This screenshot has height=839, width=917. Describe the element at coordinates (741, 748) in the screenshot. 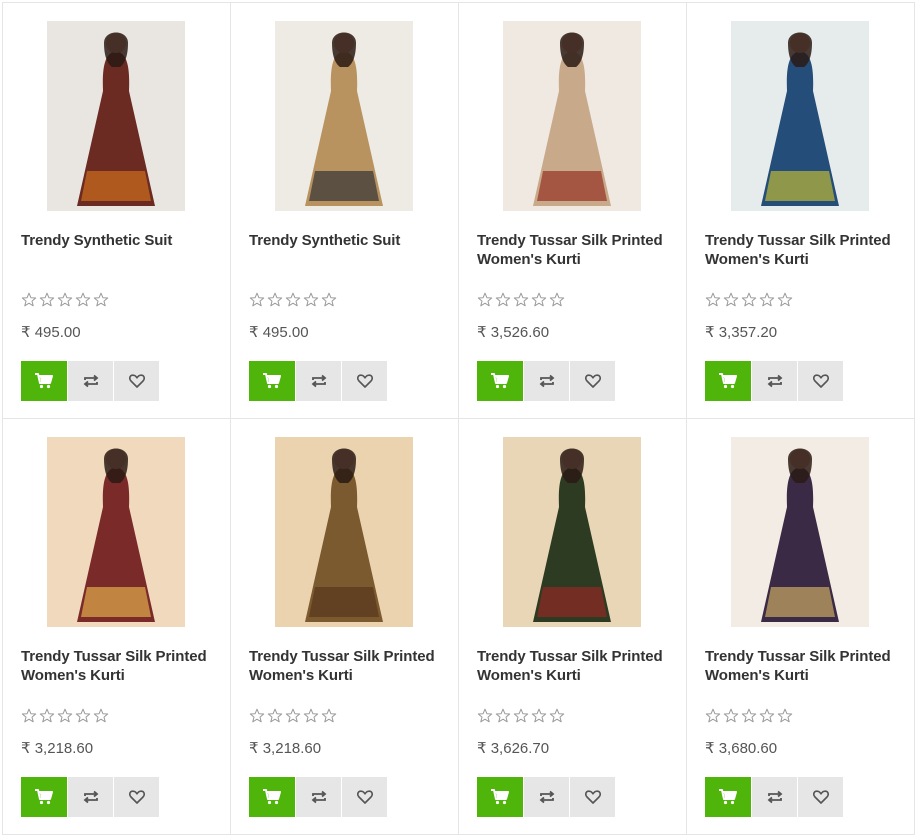

I see `product-price: ₹ 3,680.60` at that location.